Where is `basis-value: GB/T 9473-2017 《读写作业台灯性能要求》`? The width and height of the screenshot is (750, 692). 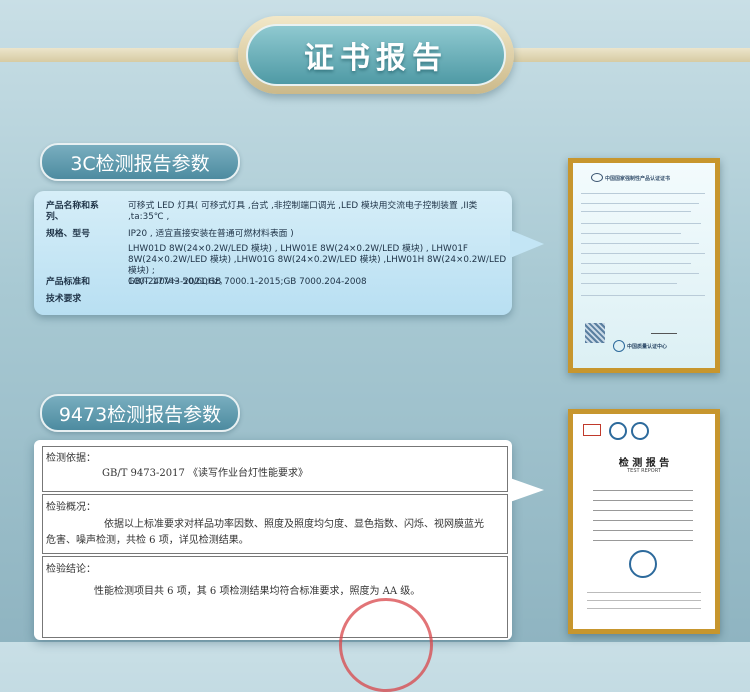 basis-value: GB/T 9473-2017 《读写作业台灯性能要求》 is located at coordinates (205, 473).